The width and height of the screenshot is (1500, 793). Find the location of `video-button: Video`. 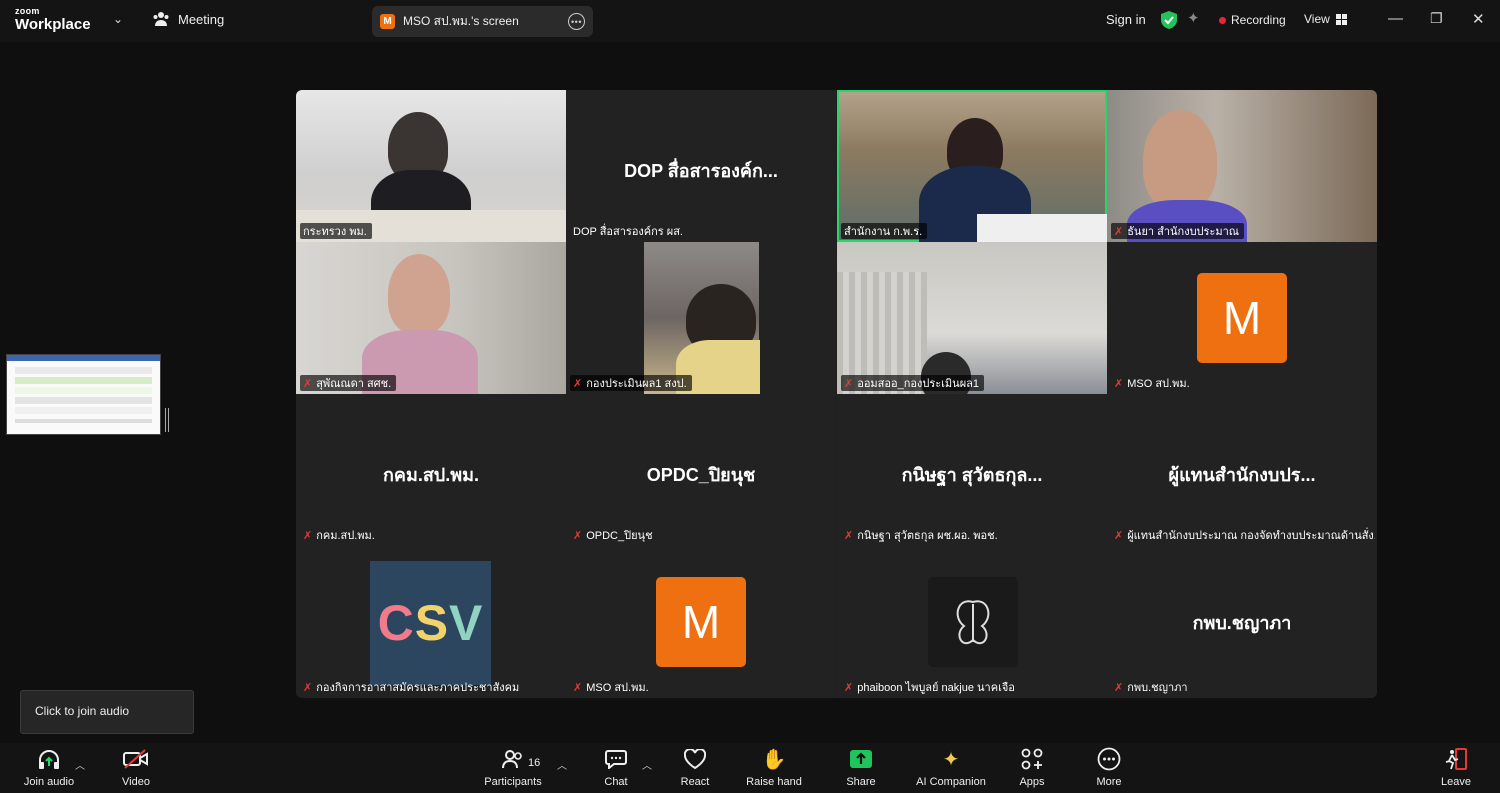

video-button: Video is located at coordinates (136, 768).